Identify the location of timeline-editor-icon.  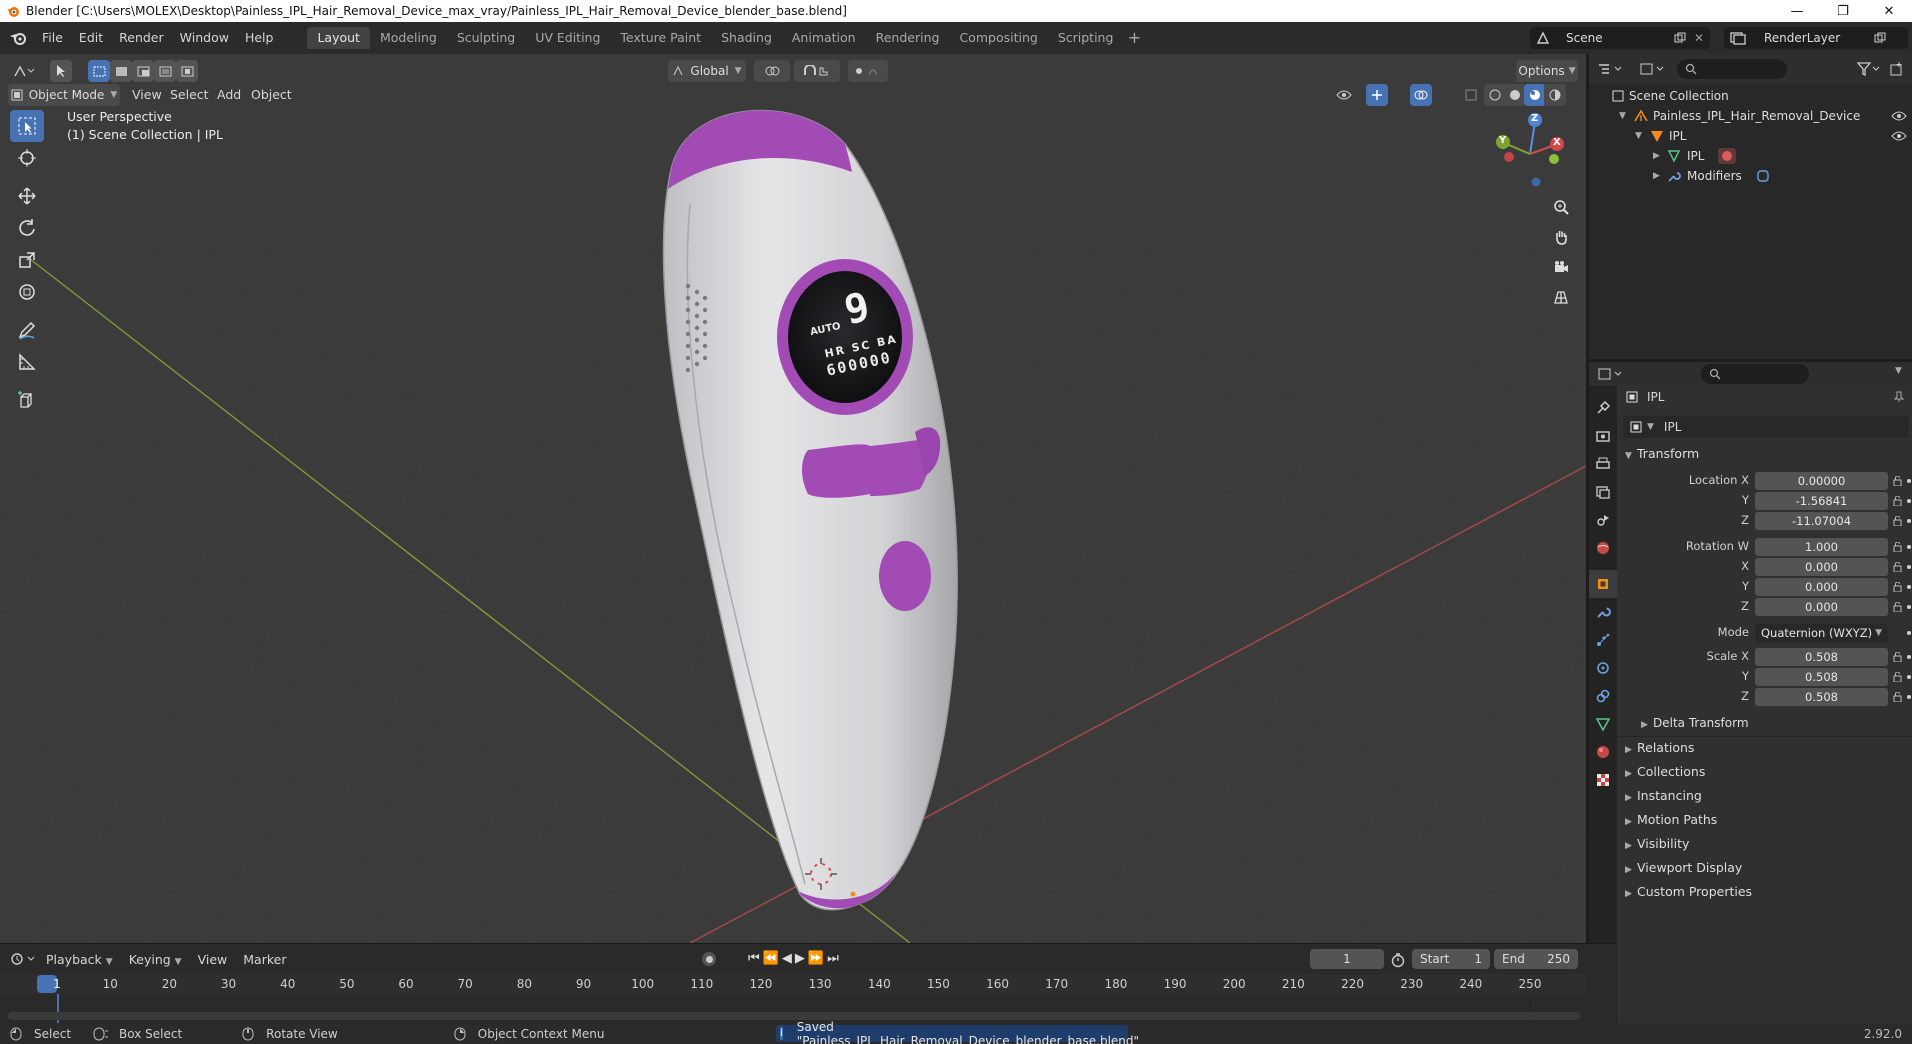
(24, 959).